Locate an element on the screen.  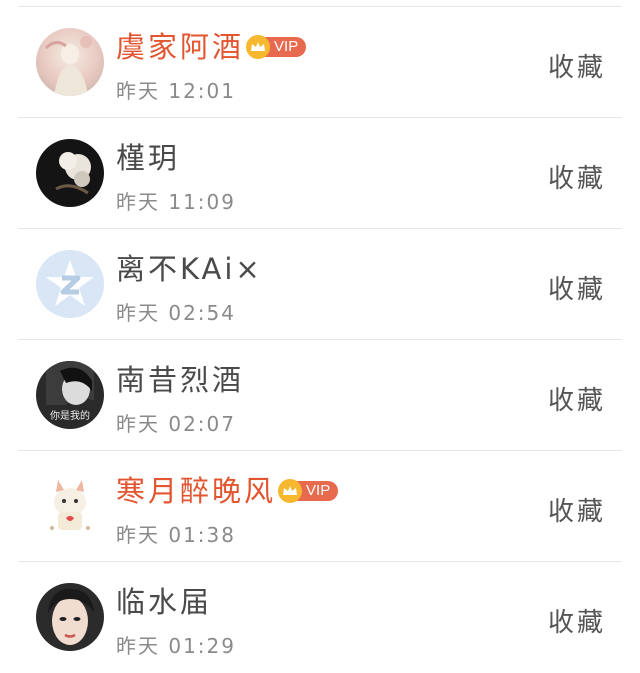
avatar: 你是我的 is located at coordinates (70, 395).